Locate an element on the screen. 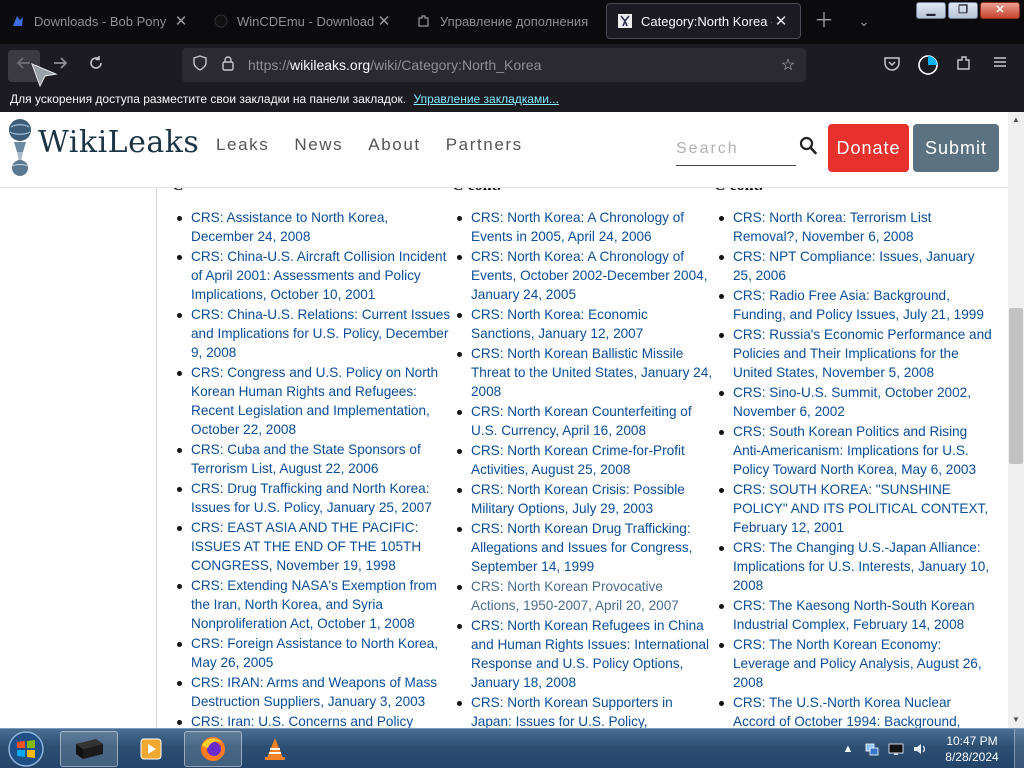  show-desktop-button is located at coordinates (1019, 748).